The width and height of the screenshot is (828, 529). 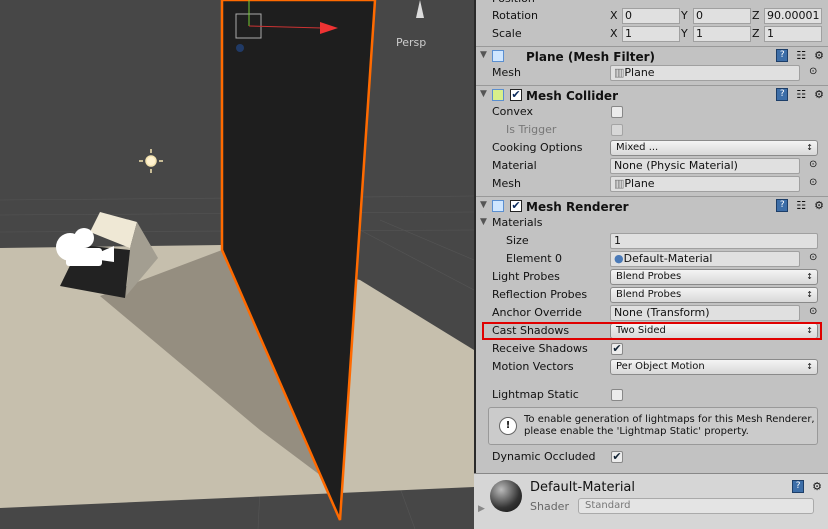 I want to click on is-trigger-checkbox, so click(x=617, y=130).